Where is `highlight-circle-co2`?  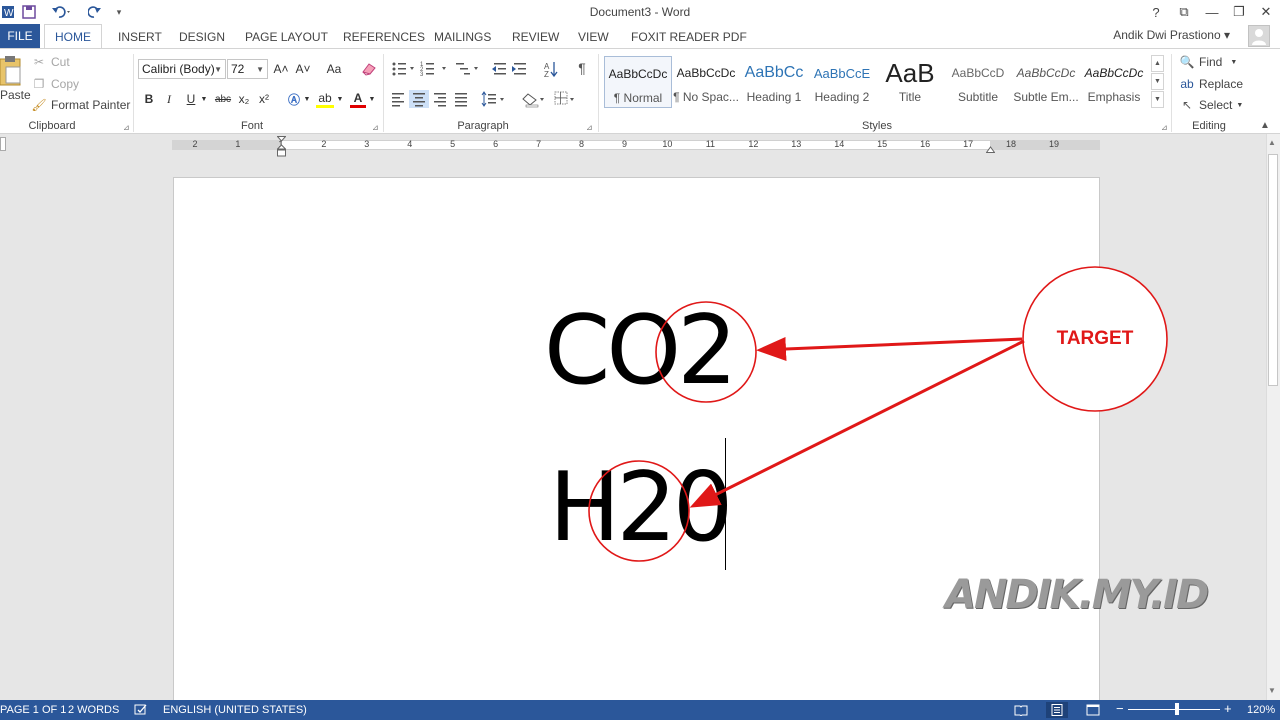 highlight-circle-co2 is located at coordinates (706, 352).